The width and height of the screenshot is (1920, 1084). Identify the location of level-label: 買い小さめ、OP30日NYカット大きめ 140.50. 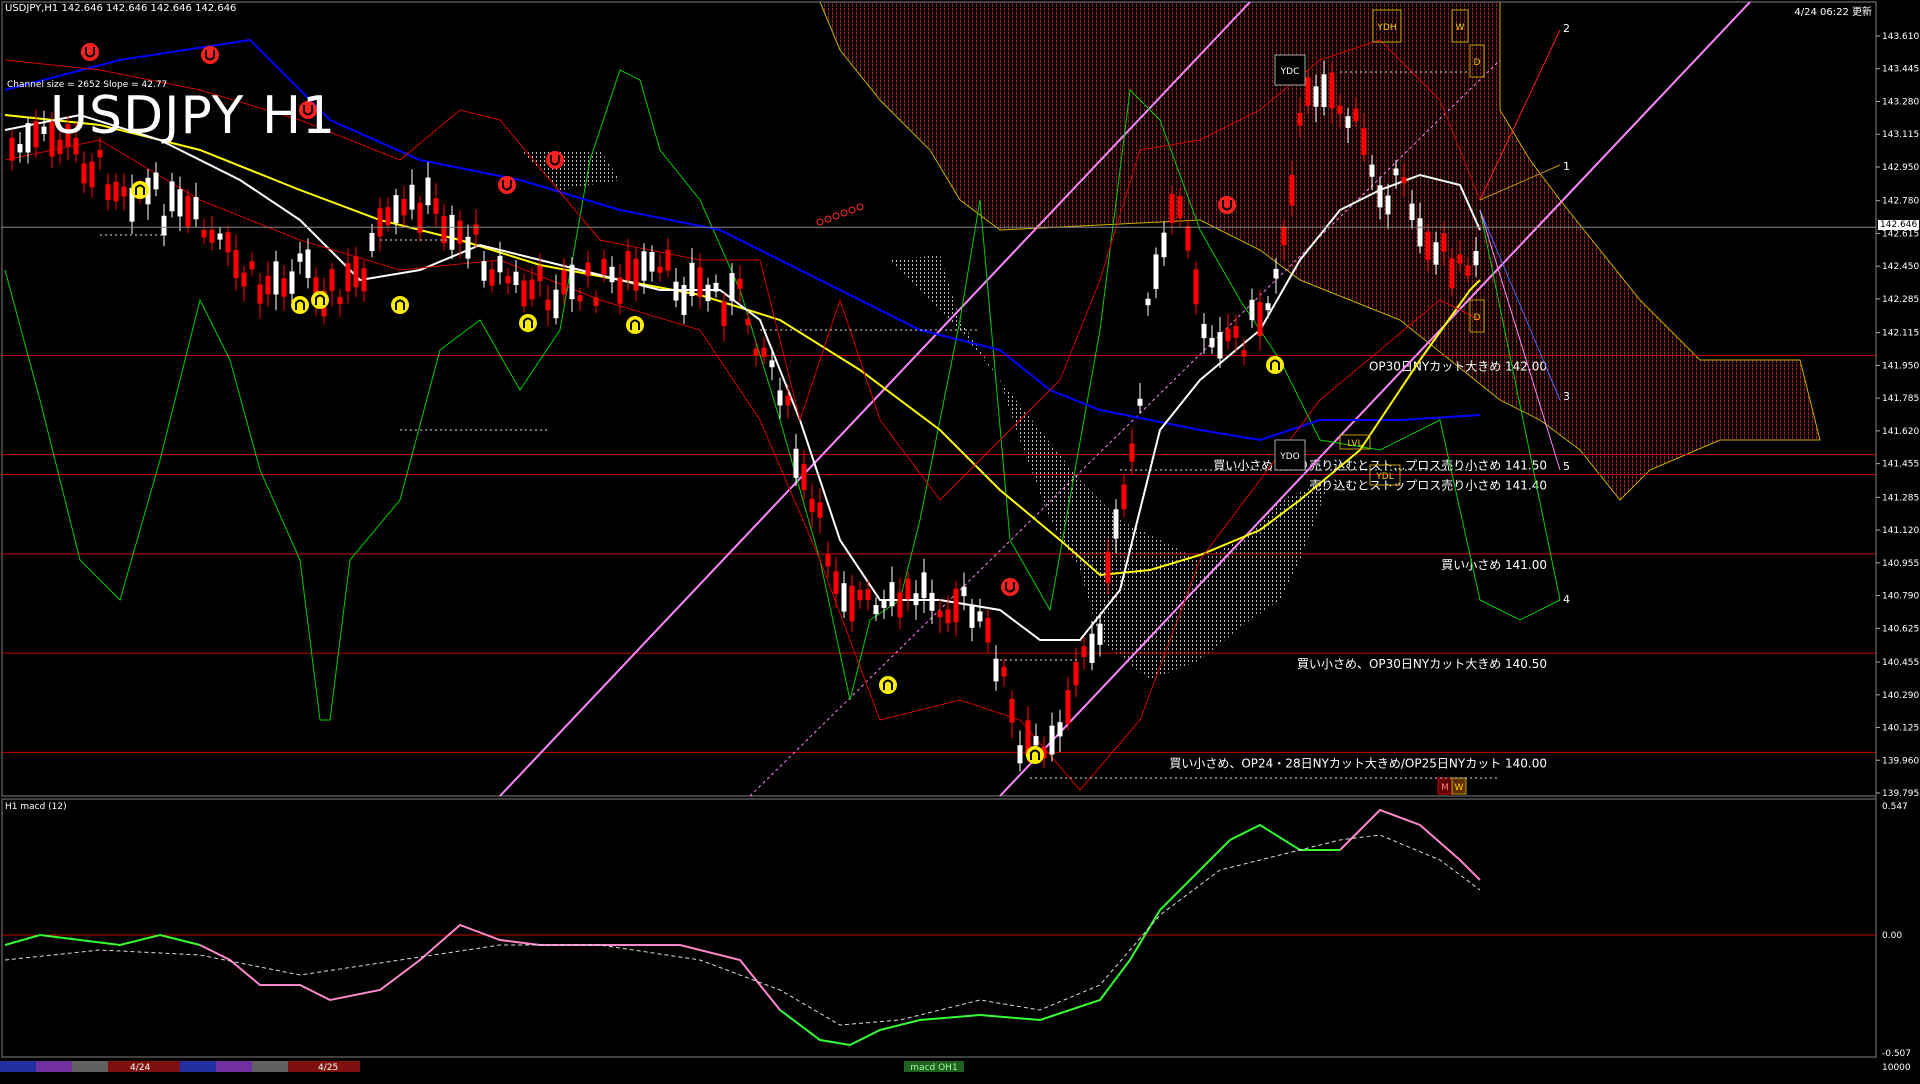
(1422, 664).